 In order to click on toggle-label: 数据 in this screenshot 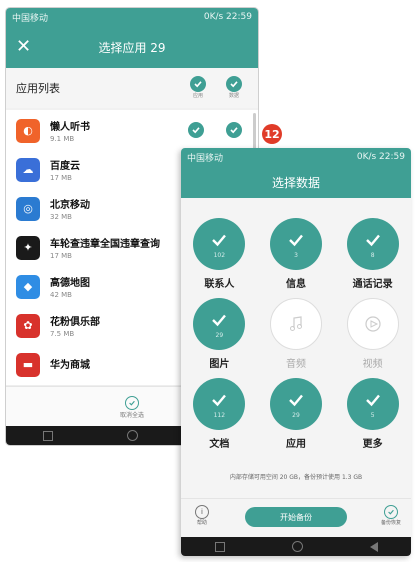, I will do `click(233, 96)`.